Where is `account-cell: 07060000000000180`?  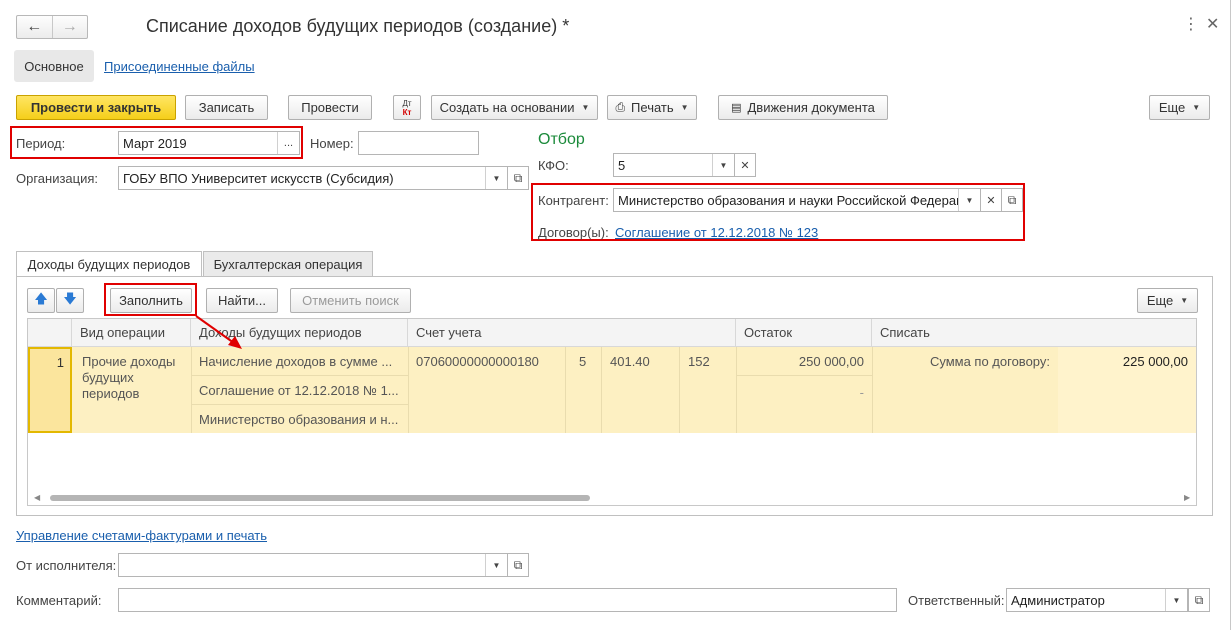 account-cell: 07060000000000180 is located at coordinates (477, 361).